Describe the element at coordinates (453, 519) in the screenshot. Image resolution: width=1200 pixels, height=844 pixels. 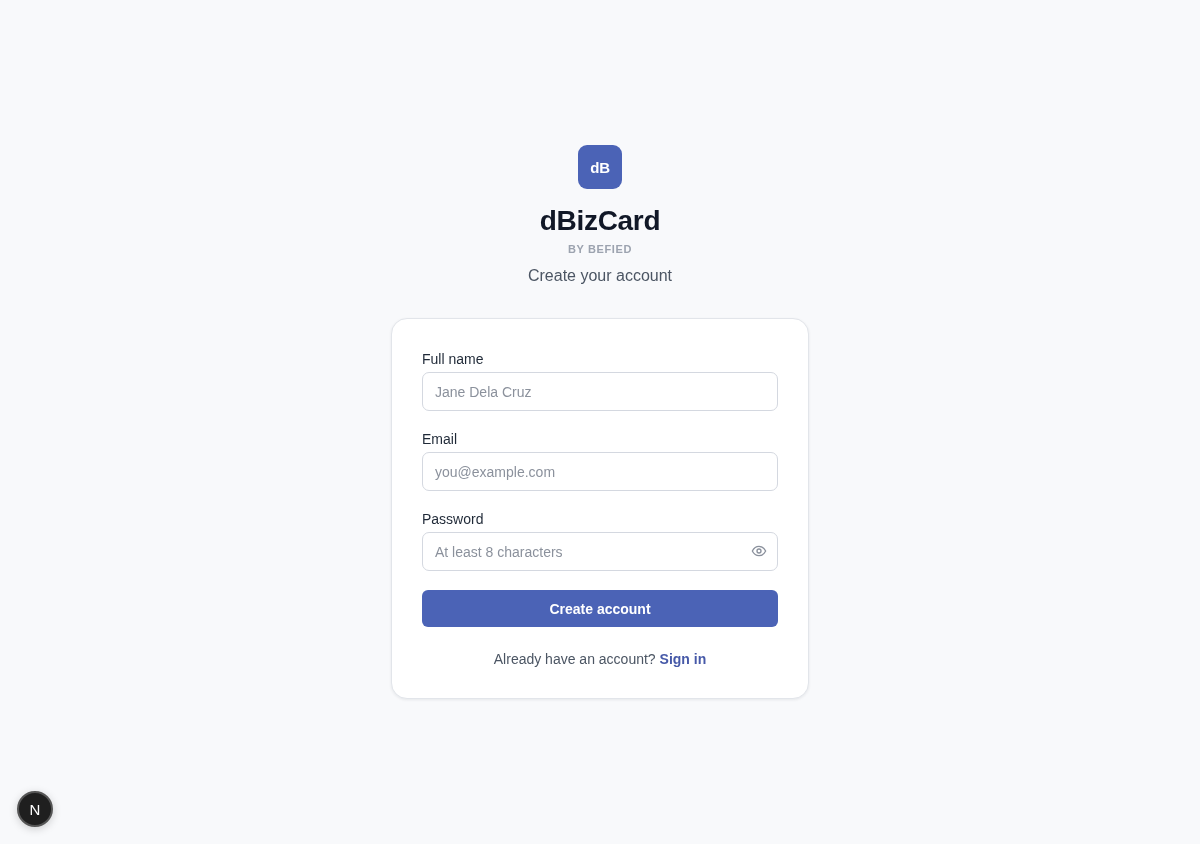
I see `field-label: Password` at that location.